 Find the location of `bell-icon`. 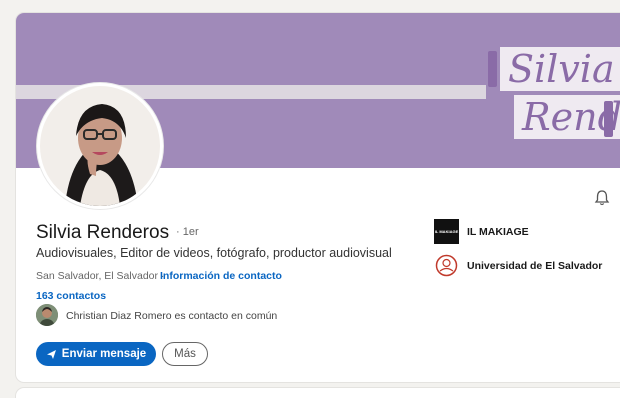

bell-icon is located at coordinates (602, 198).